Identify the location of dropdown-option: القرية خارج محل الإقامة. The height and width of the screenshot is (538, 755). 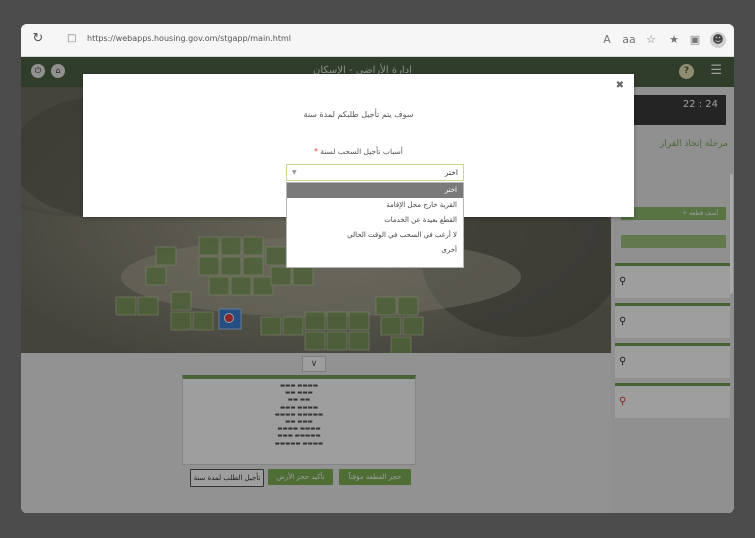
(375, 205).